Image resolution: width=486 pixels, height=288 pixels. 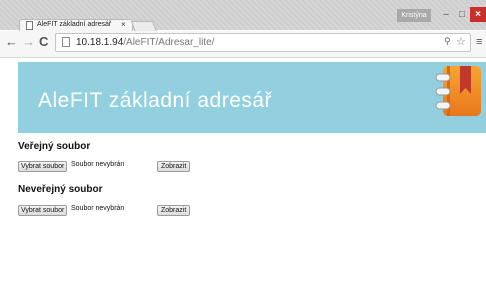 I want to click on address-bar: 10.18.1.94/AleFIT/Adresar_lite/ ⚲ ☆, so click(x=263, y=42).